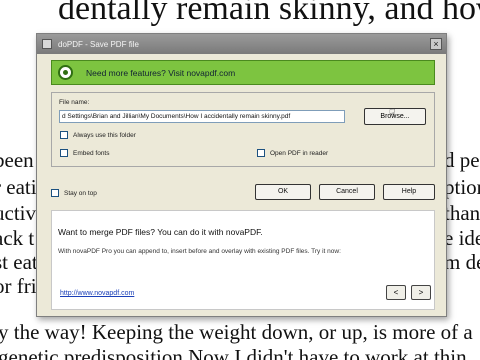  Describe the element at coordinates (261, 153) in the screenshot. I see `open-pdf-checkbox` at that location.